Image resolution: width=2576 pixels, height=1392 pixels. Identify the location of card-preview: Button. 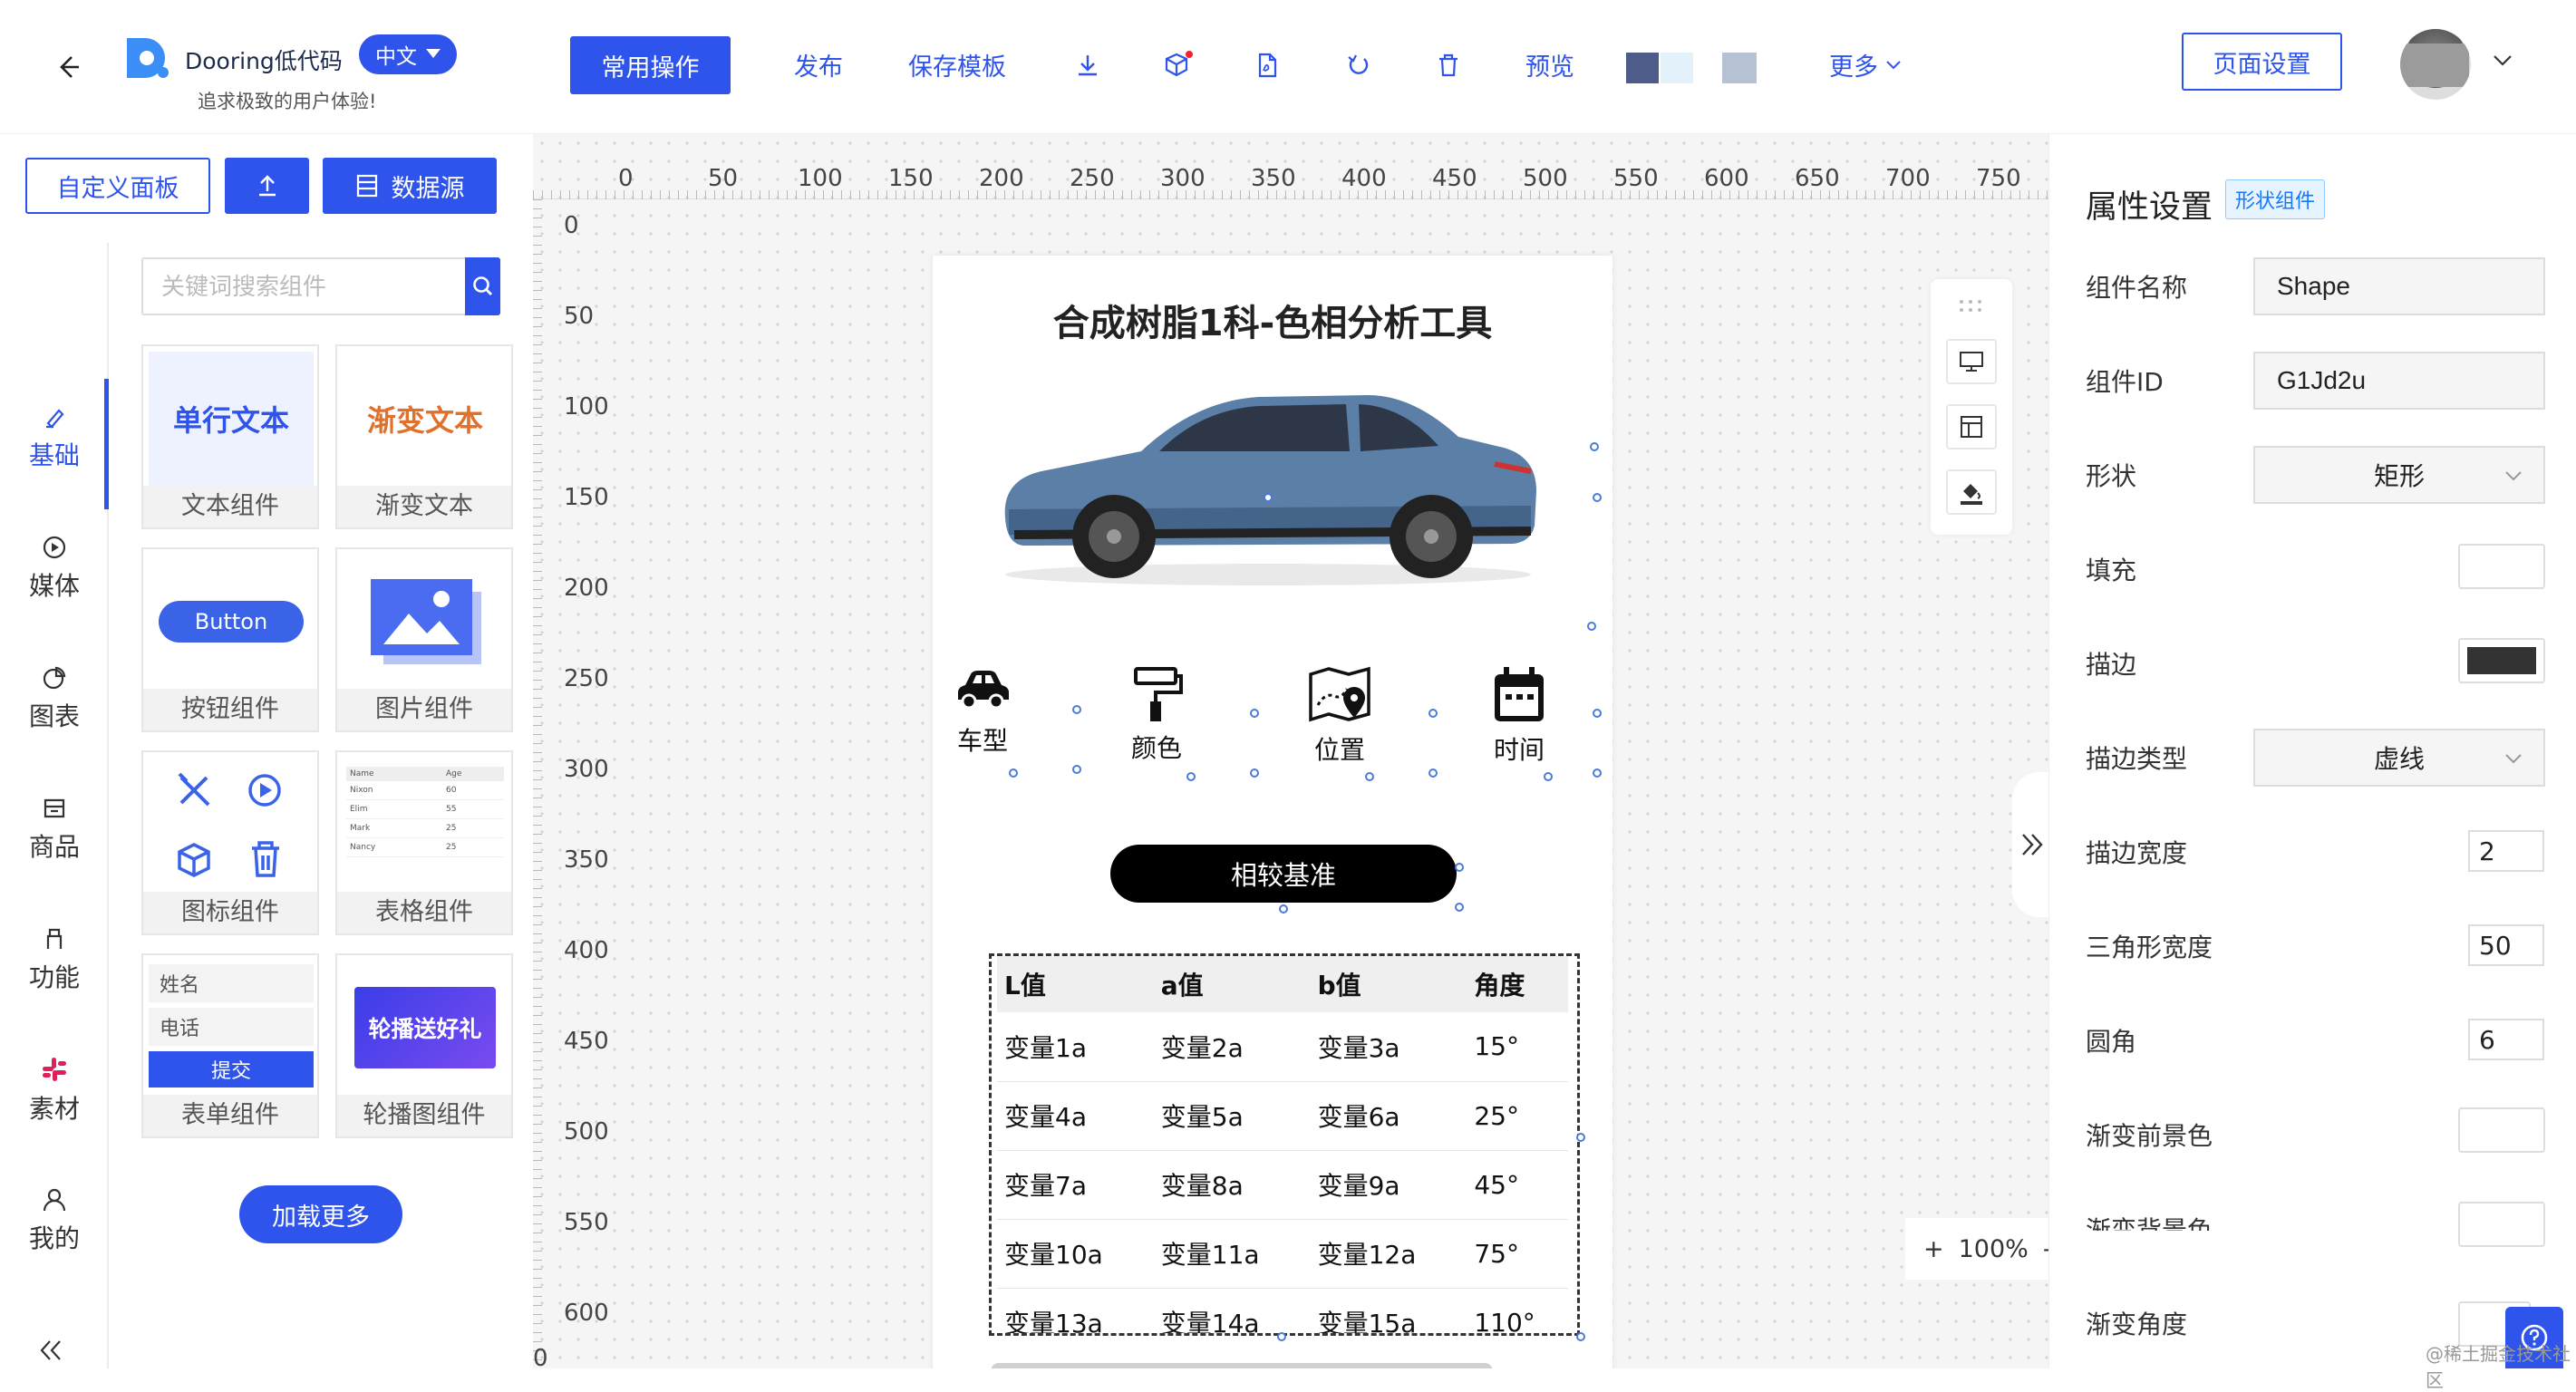
(231, 622).